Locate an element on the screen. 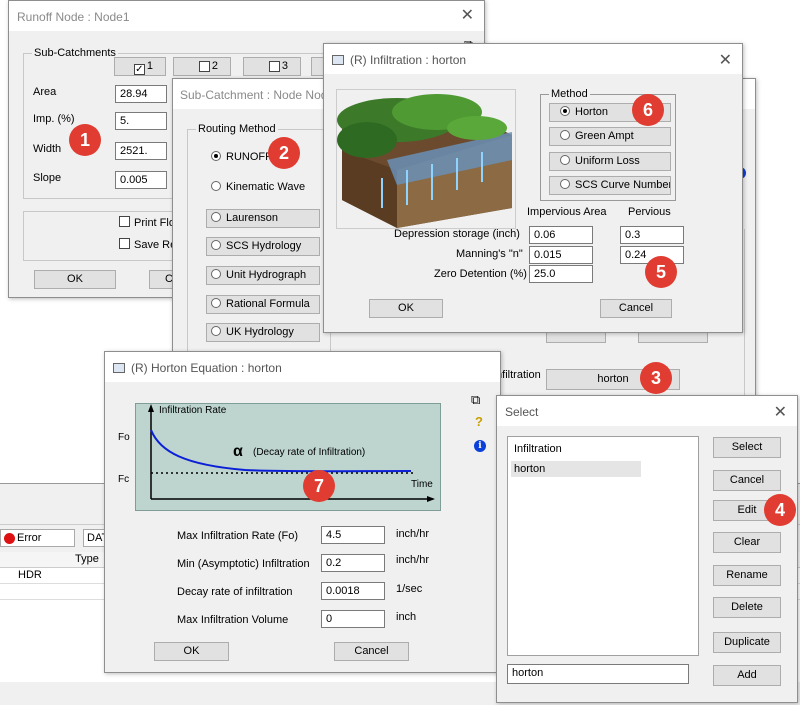 The image size is (800, 705). duplicate-button: Duplicate is located at coordinates (747, 642).